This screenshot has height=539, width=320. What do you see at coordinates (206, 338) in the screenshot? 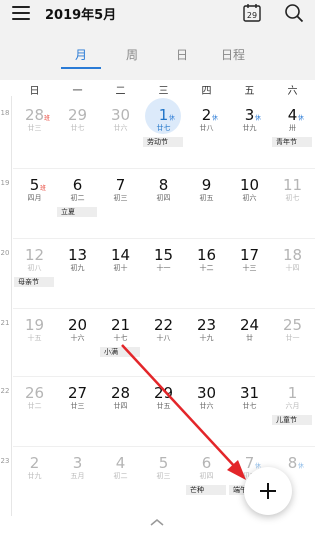
I see `lunar-date: 十九` at bounding box center [206, 338].